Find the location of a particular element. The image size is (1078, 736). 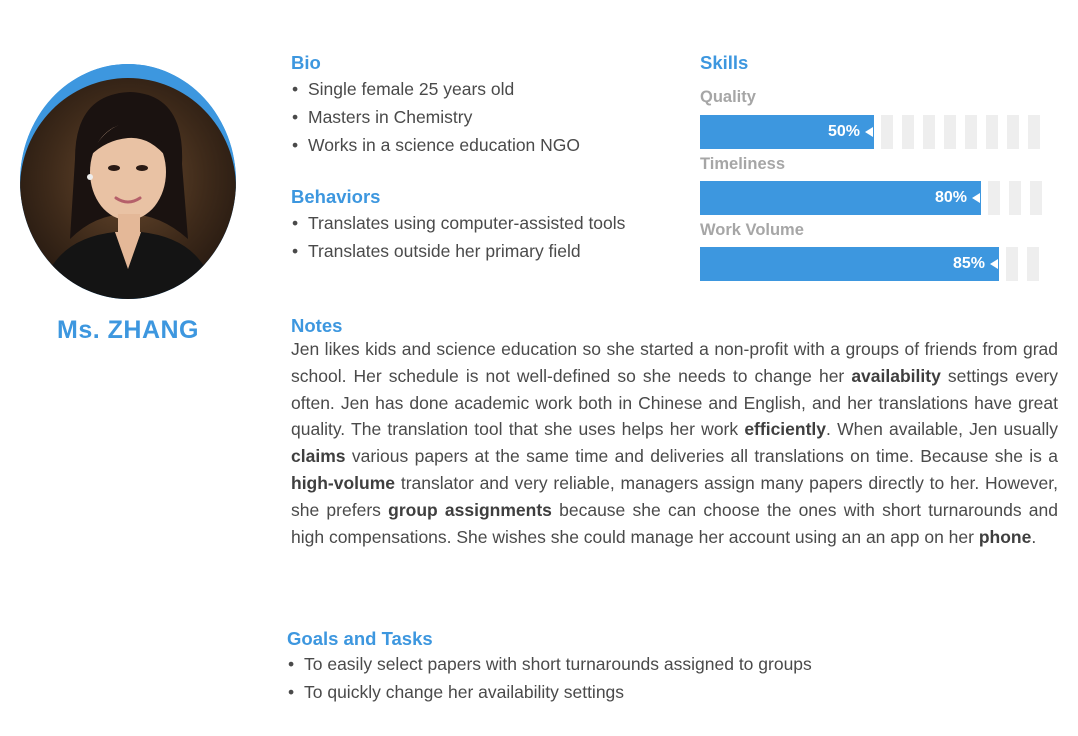

skill-label-quality: Quality is located at coordinates (728, 97).